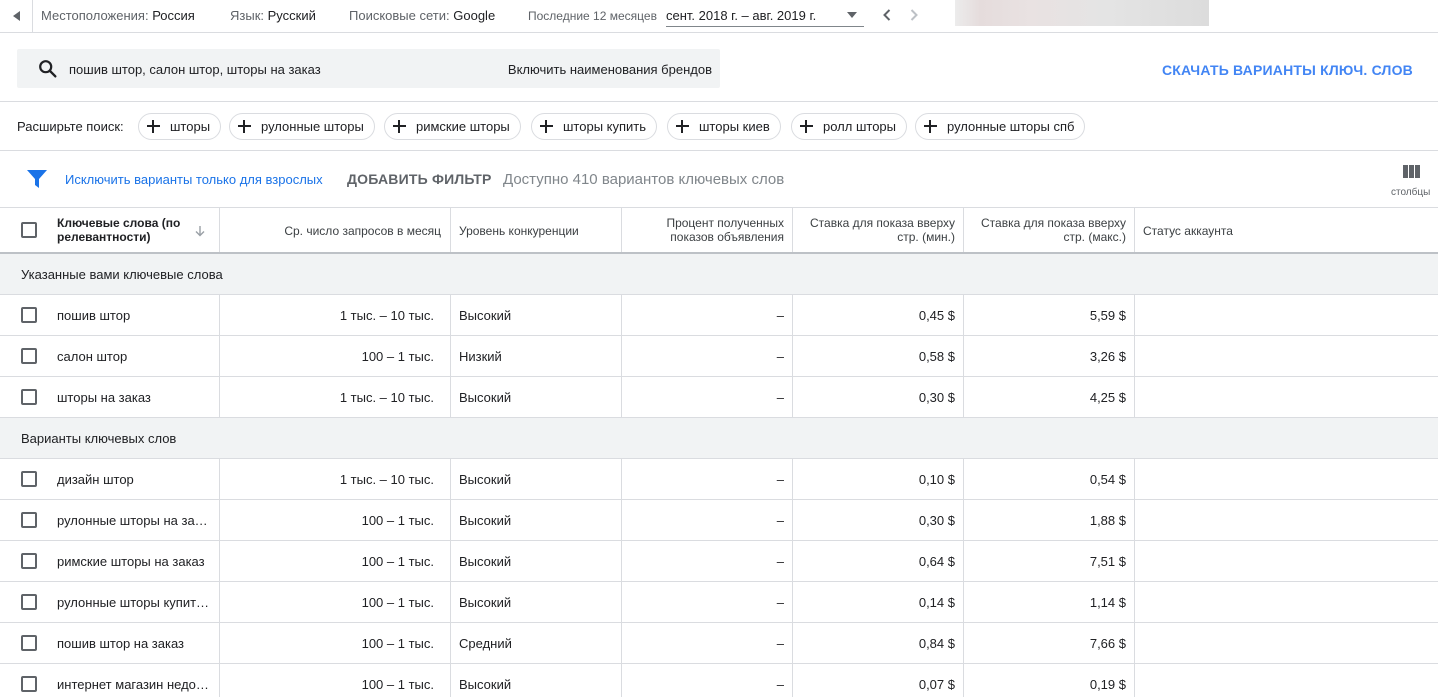 The height and width of the screenshot is (697, 1438). What do you see at coordinates (109, 561) in the screenshot?
I see `keyword-cell: римские шторы на заказ` at bounding box center [109, 561].